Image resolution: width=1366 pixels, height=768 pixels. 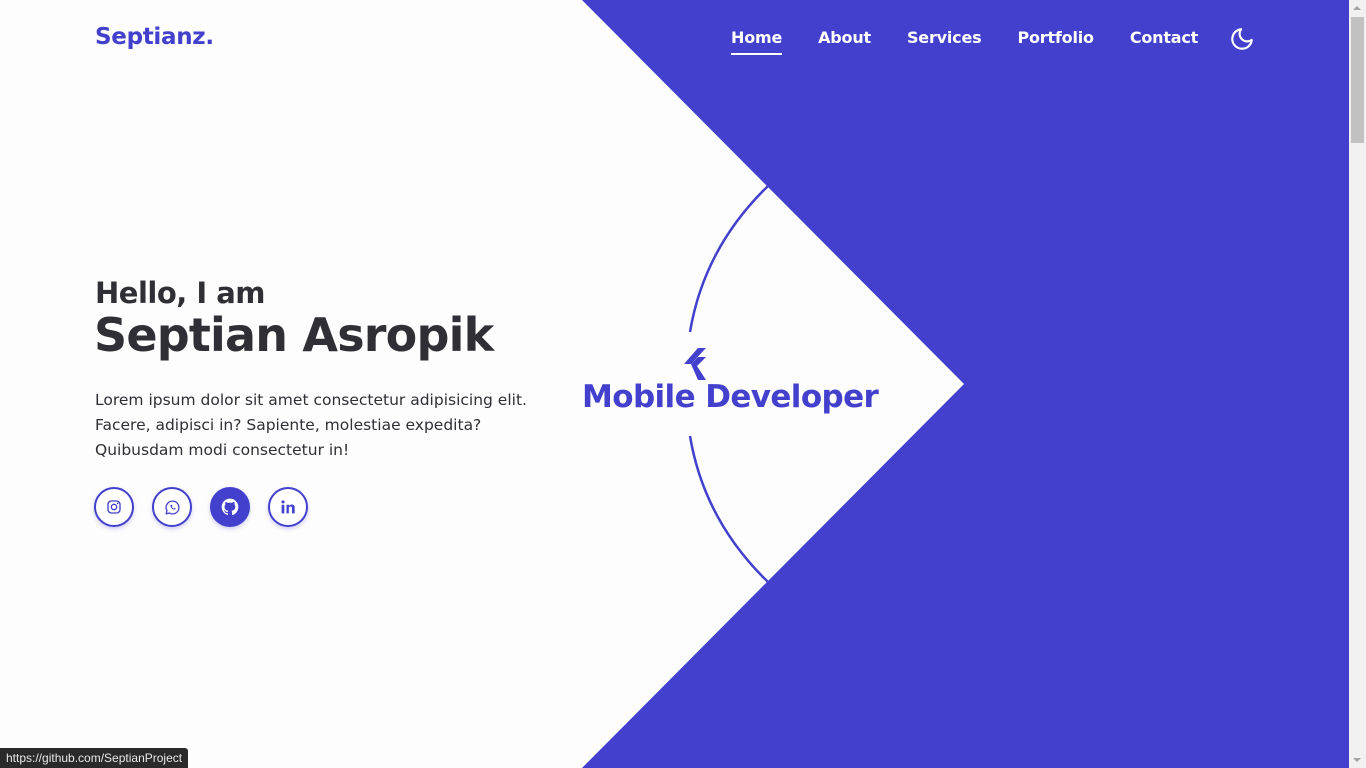 What do you see at coordinates (294, 335) in the screenshot?
I see `hero-name: Septian Asropik` at bounding box center [294, 335].